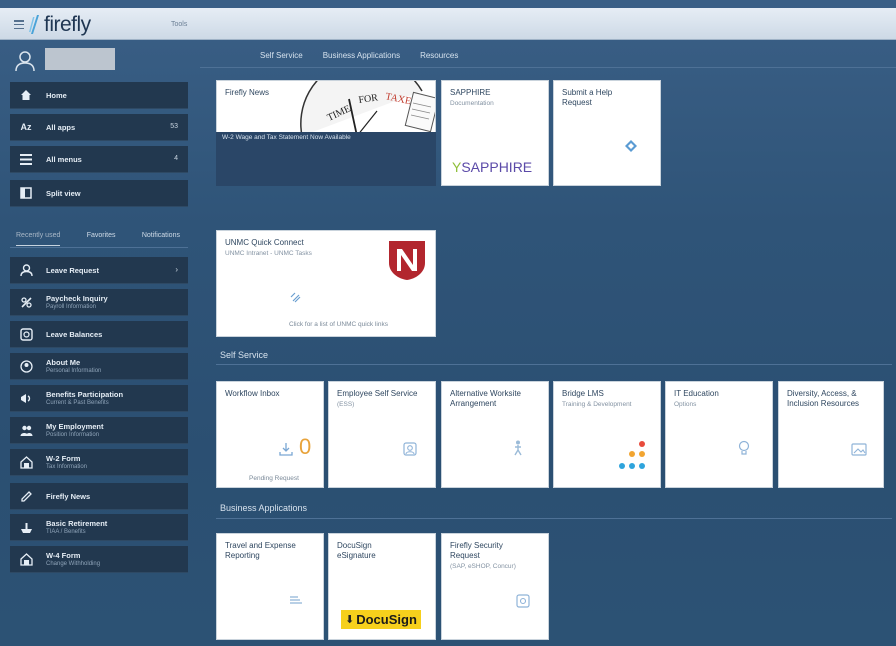 The image size is (896, 646). Describe the element at coordinates (583, 393) in the screenshot. I see `tile-title: Bridge LMS` at that location.